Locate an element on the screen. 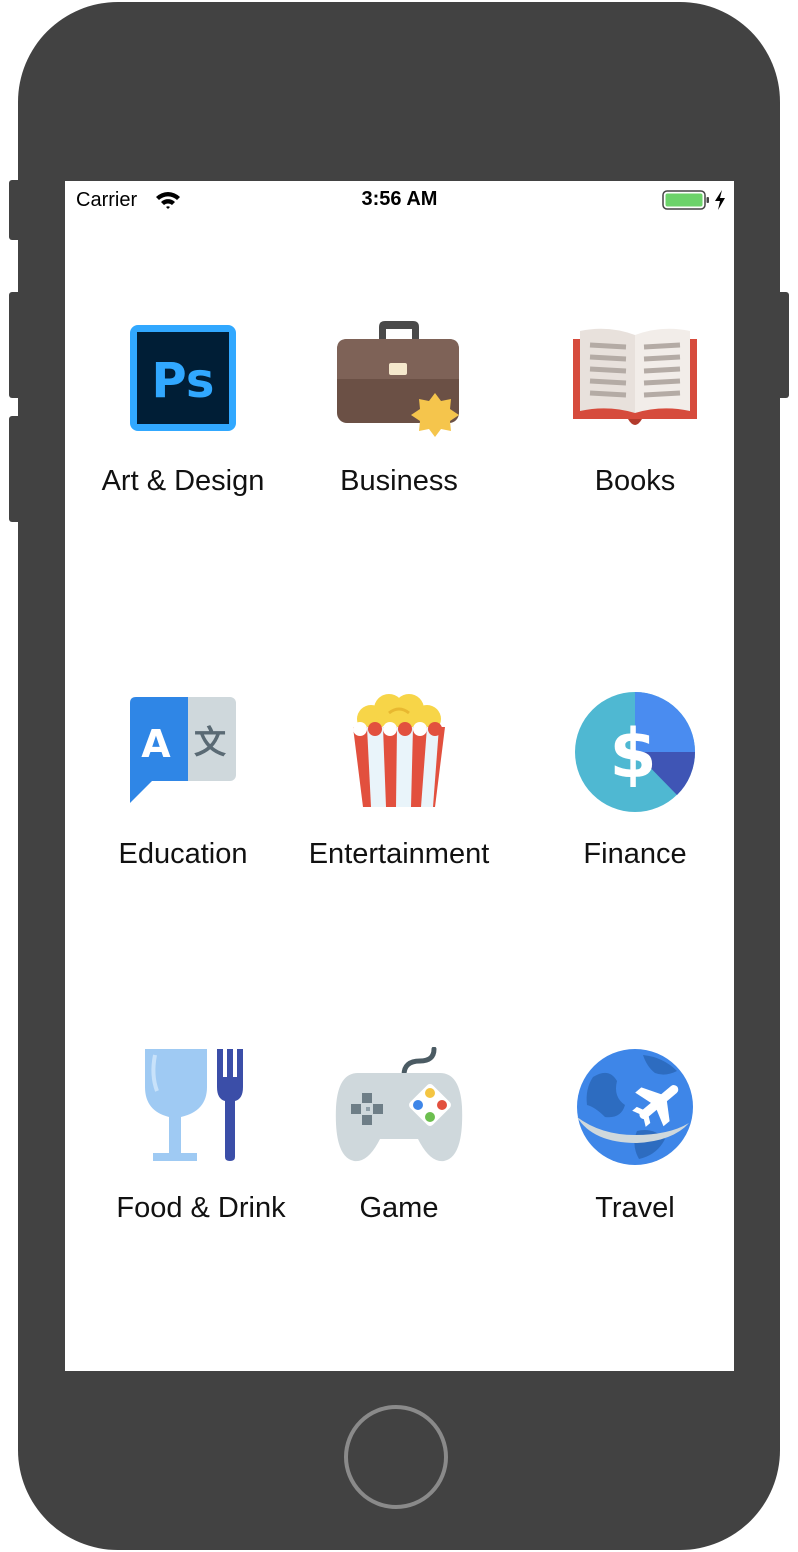  svg-text: 文 is located at coordinates (210, 742).